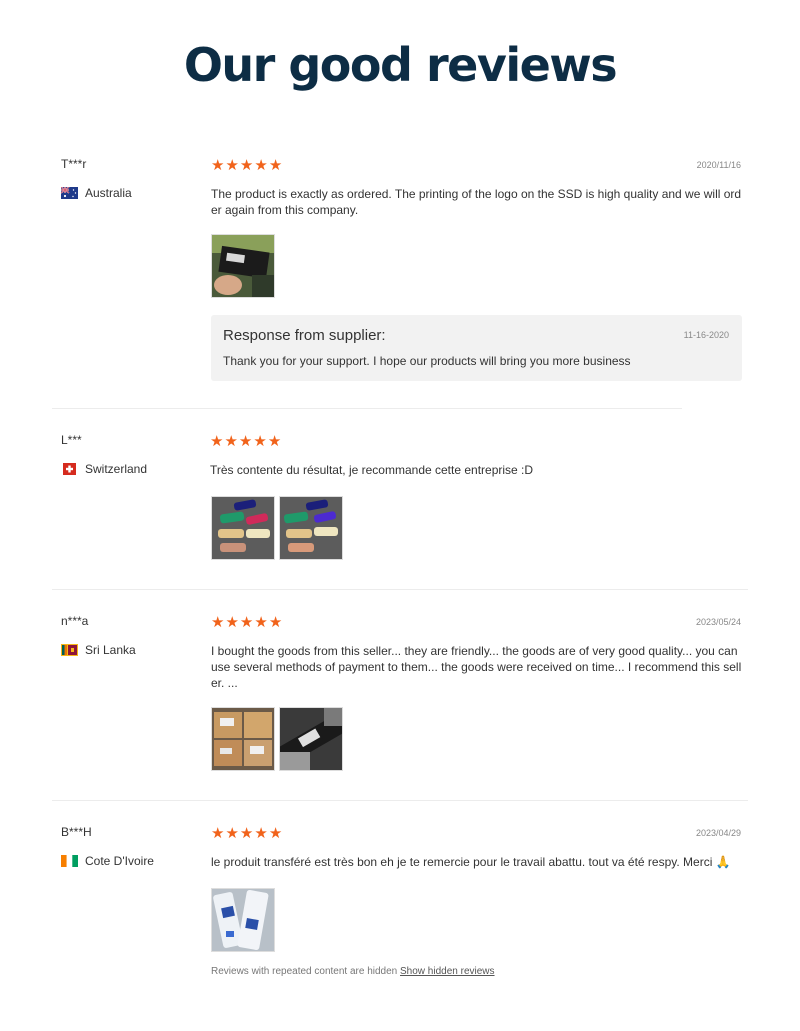 This screenshot has height=1031, width=800. Describe the element at coordinates (718, 833) in the screenshot. I see `review-date: 2023/04/29` at that location.